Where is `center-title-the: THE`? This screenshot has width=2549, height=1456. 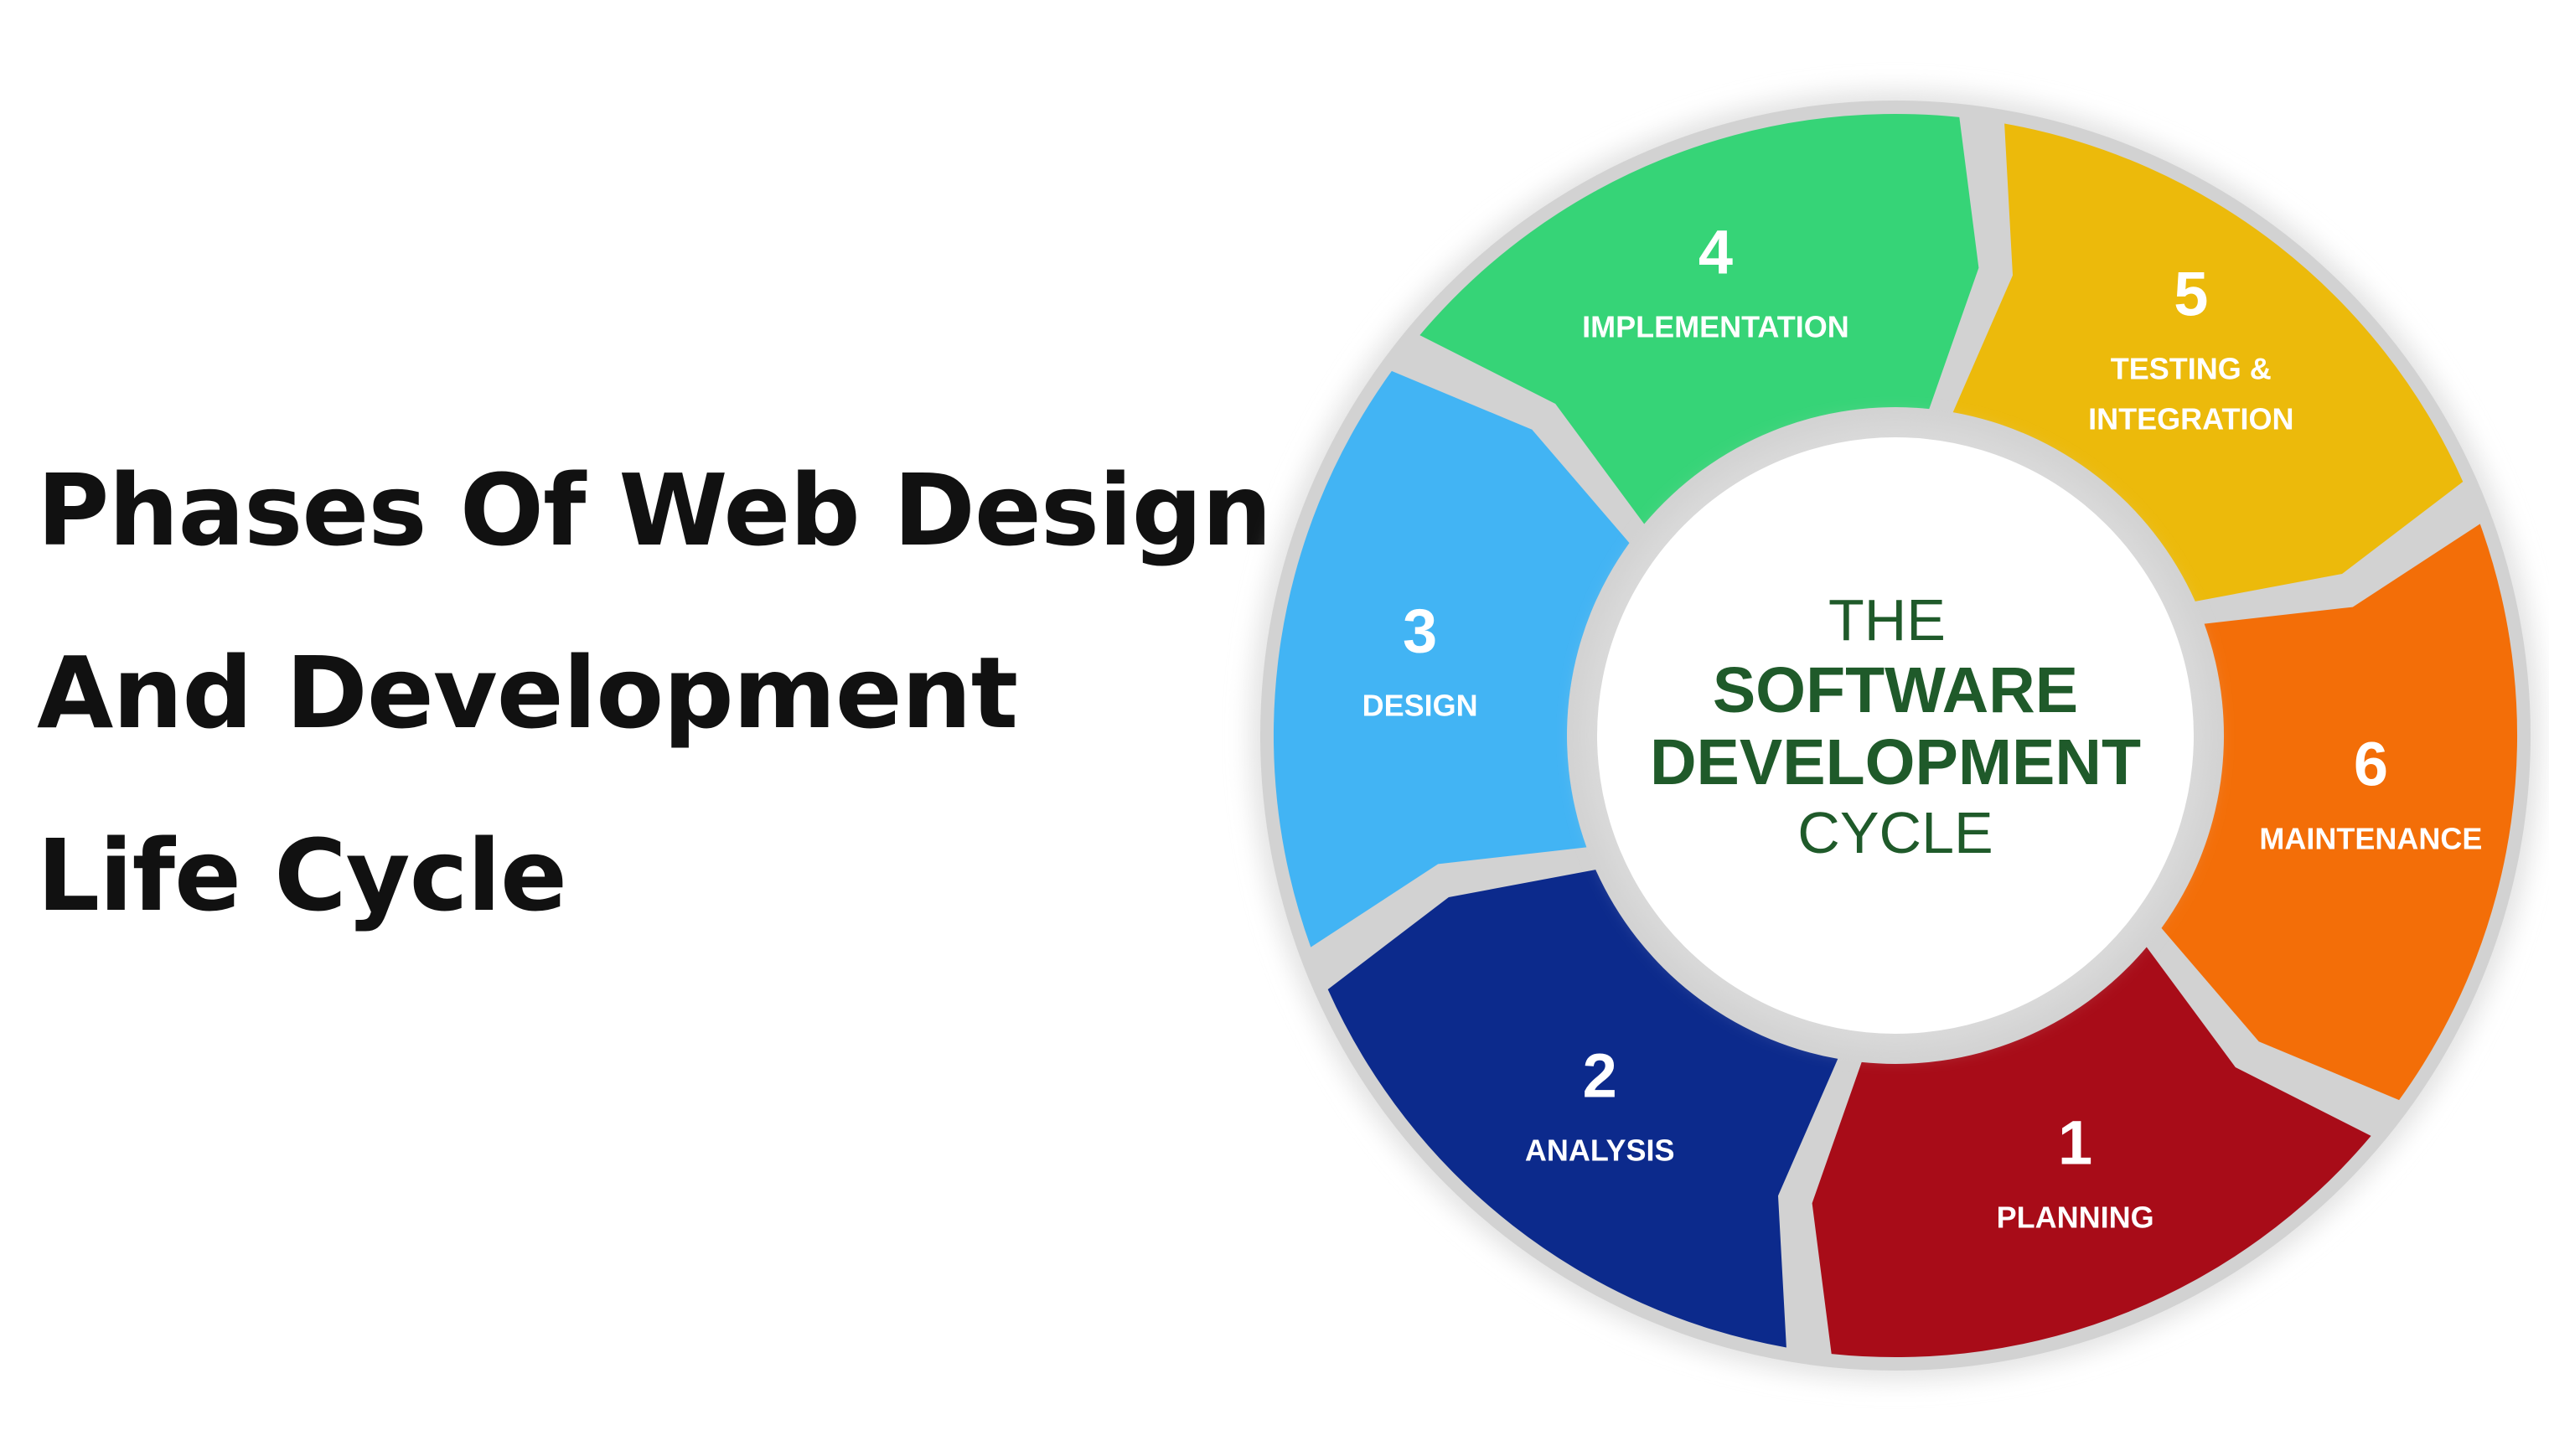 center-title-the: THE is located at coordinates (1887, 620).